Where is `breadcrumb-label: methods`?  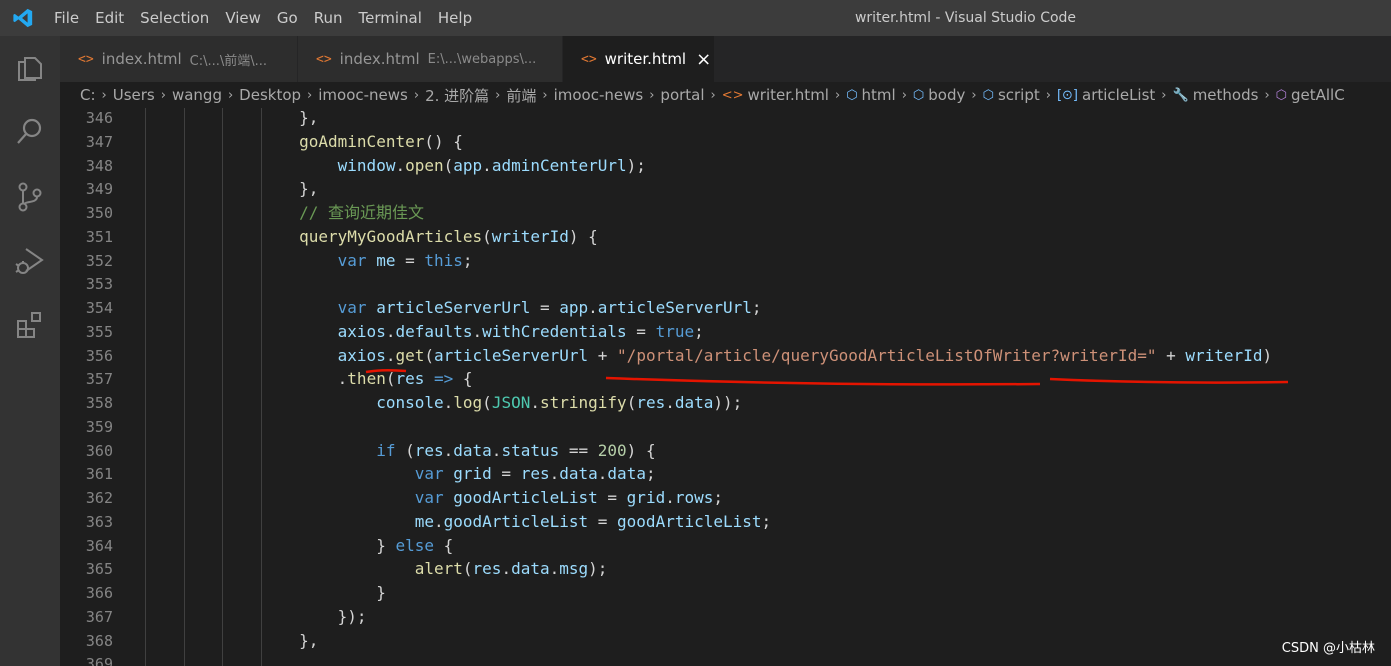 breadcrumb-label: methods is located at coordinates (1225, 95).